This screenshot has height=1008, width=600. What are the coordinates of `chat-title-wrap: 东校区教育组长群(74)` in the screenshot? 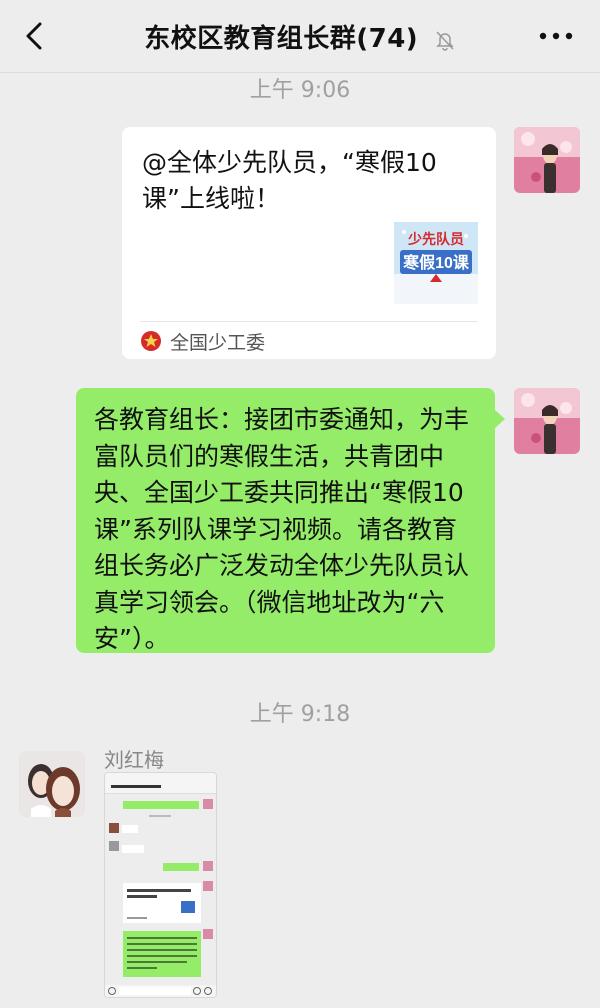 It's located at (300, 36).